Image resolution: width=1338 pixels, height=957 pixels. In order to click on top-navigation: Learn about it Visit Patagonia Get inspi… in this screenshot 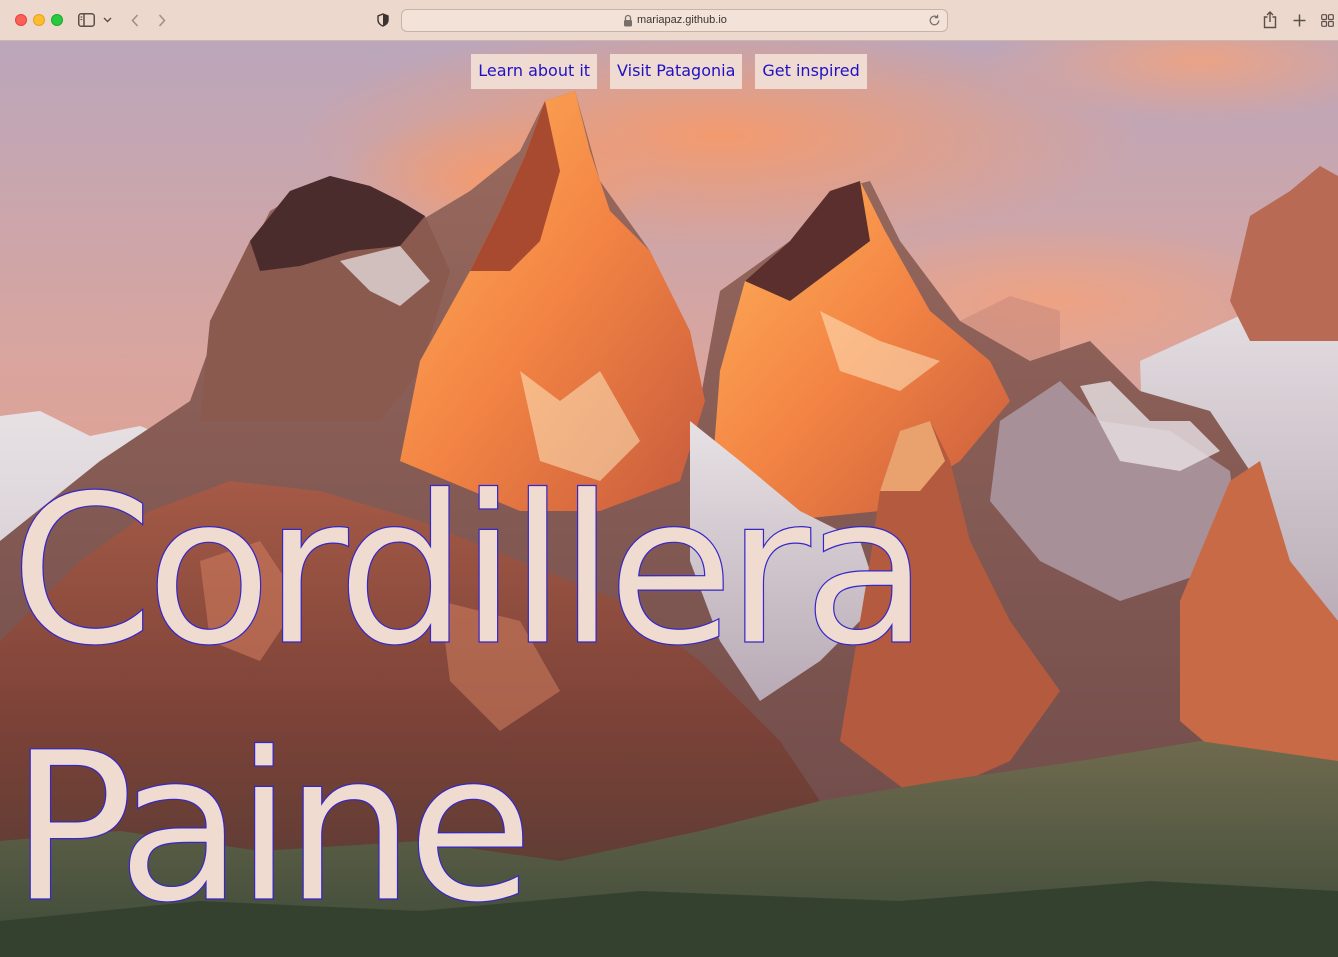, I will do `click(669, 71)`.